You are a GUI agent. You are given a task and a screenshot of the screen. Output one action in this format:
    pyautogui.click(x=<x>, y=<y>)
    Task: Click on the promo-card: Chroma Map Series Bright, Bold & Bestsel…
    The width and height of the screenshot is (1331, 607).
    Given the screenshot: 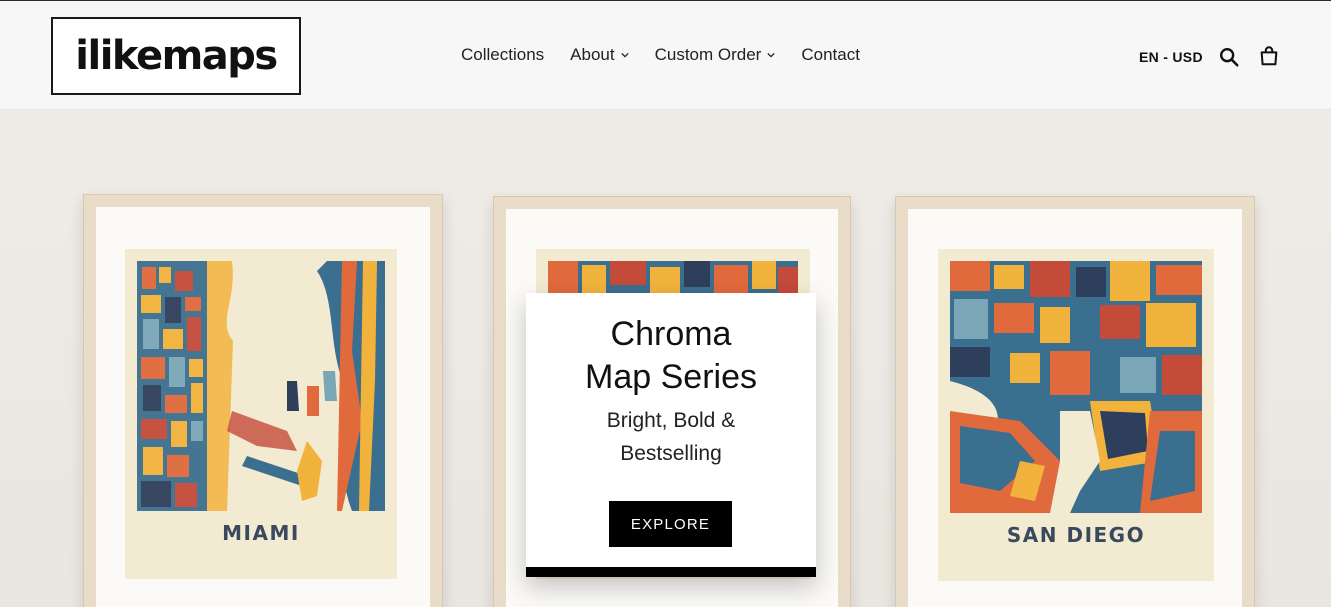 What is the action you would take?
    pyautogui.click(x=671, y=435)
    